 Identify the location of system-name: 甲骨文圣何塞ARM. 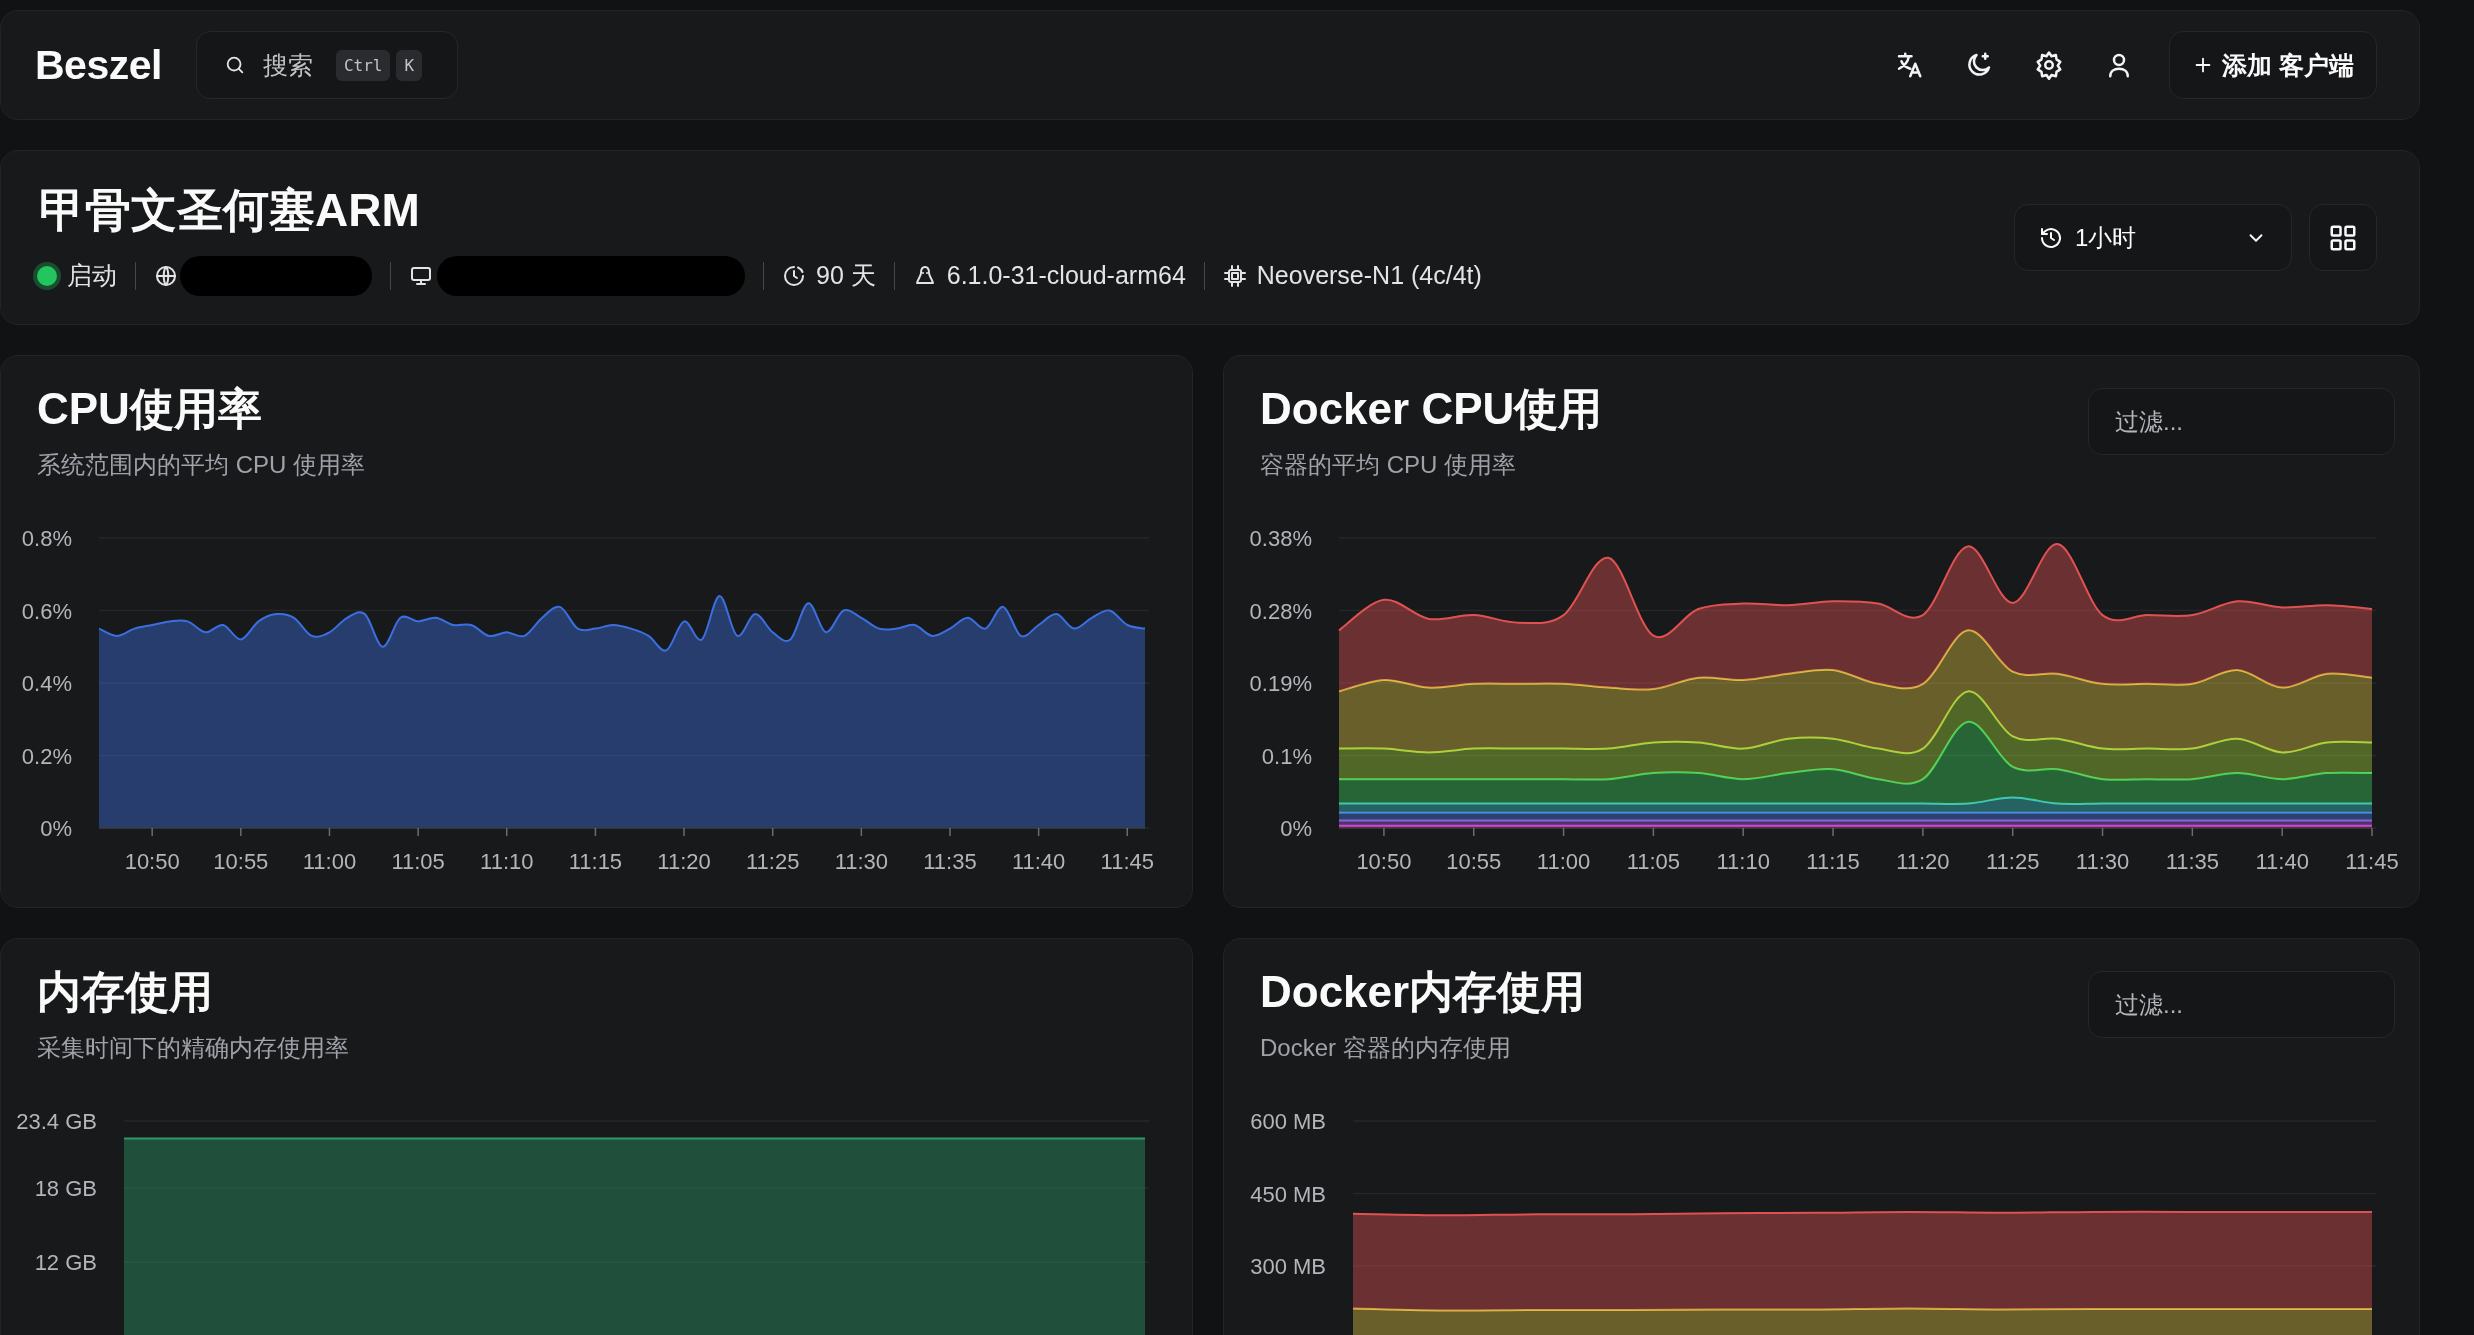
(230, 210).